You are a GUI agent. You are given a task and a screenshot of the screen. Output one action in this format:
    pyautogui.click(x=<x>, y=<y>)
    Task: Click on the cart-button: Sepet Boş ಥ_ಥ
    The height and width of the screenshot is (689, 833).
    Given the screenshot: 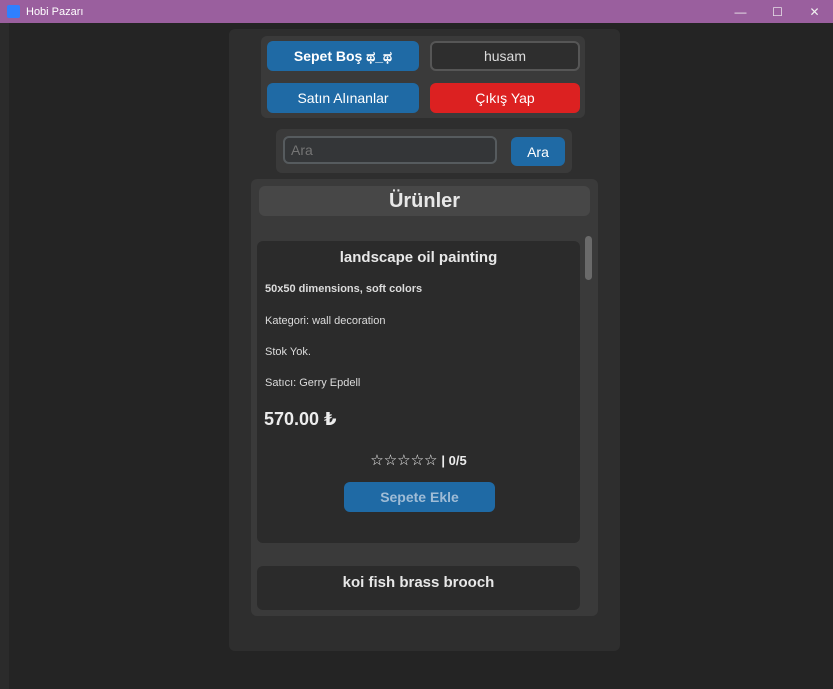 What is the action you would take?
    pyautogui.click(x=343, y=56)
    